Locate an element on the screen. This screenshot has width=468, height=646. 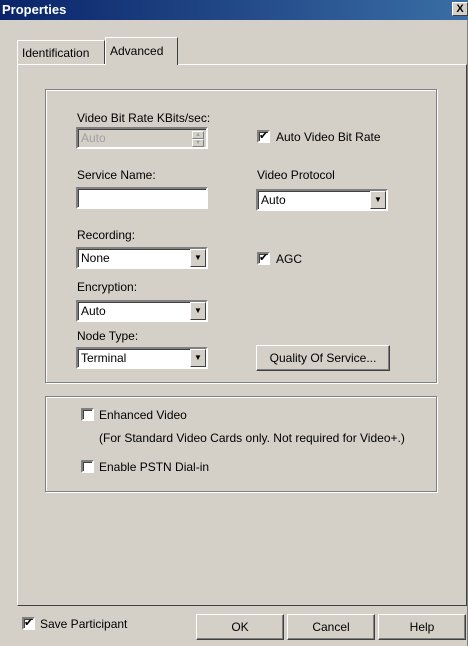
service-name-input is located at coordinates (142, 198).